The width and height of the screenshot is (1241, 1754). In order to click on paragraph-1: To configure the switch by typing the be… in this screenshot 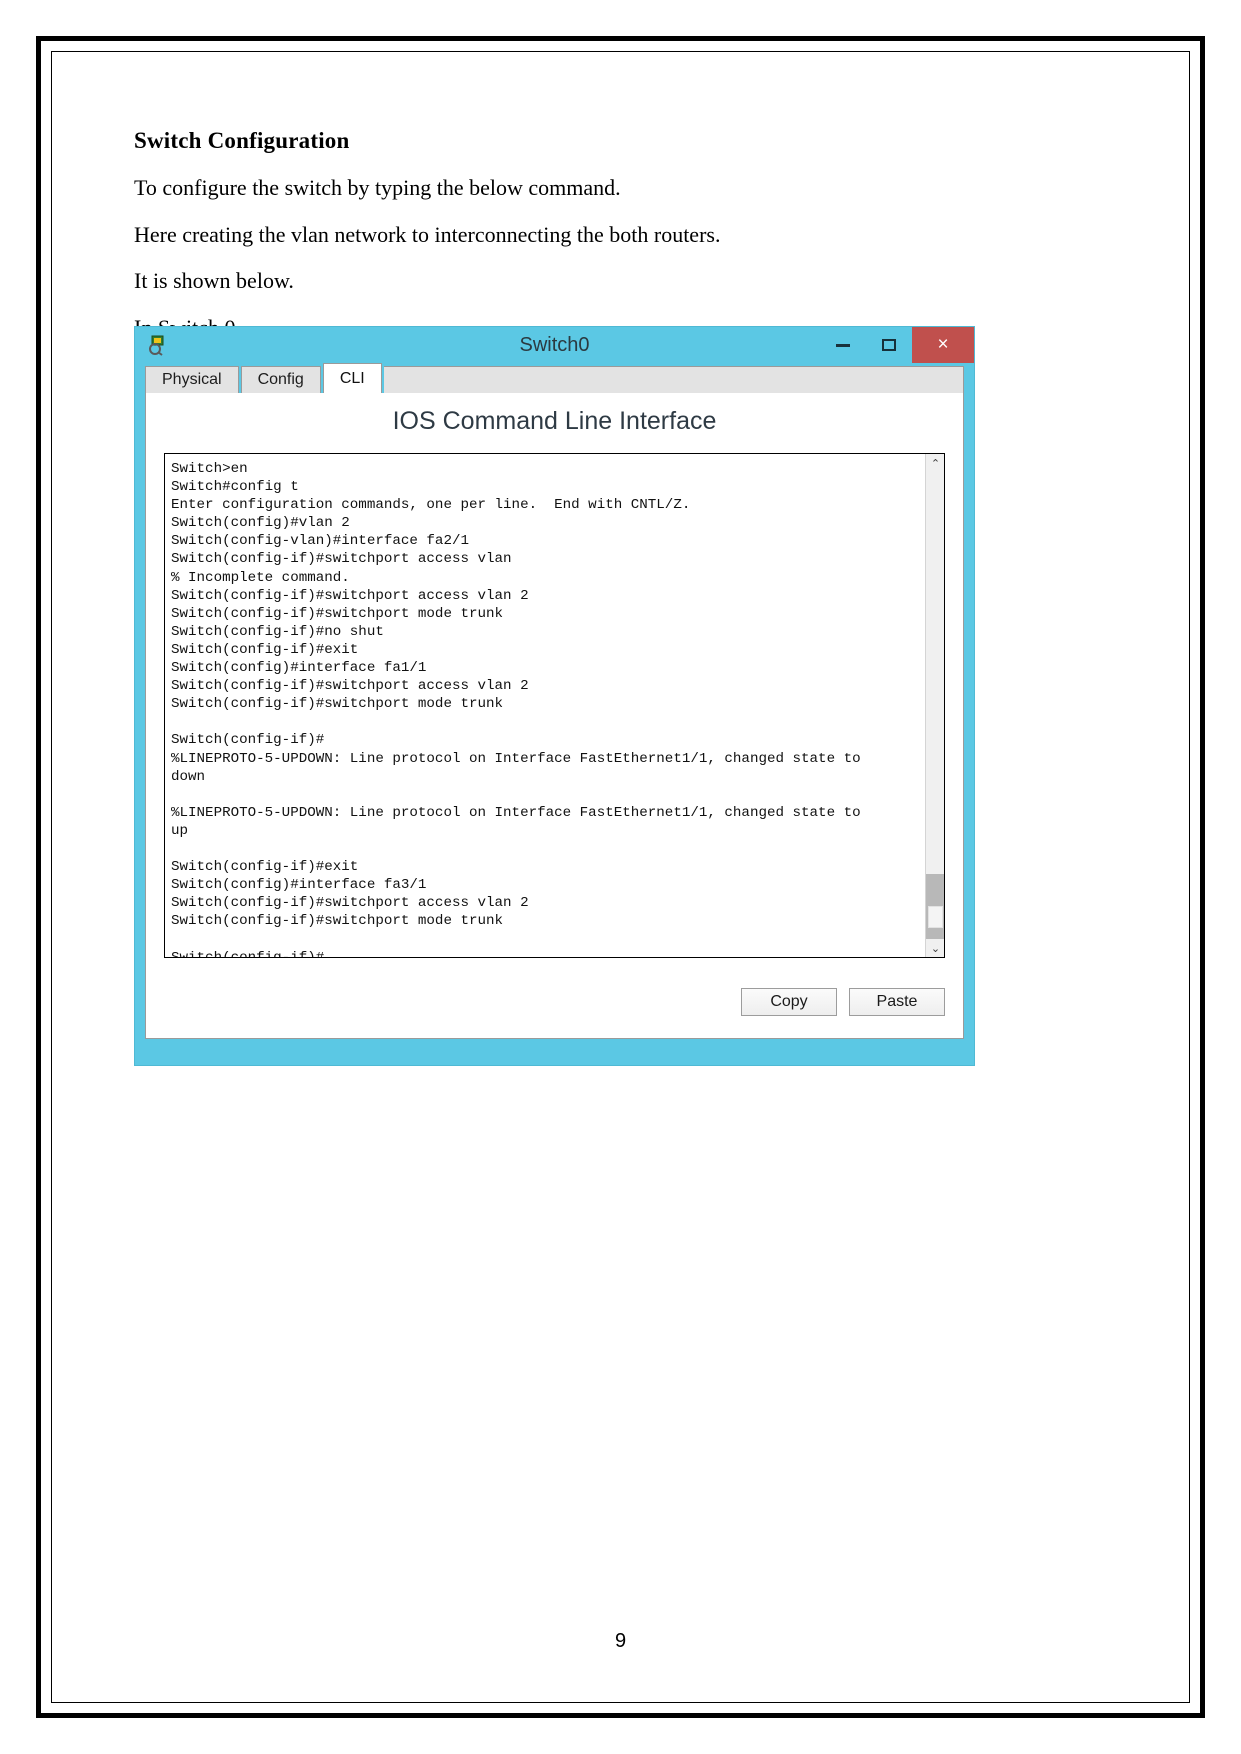, I will do `click(377, 187)`.